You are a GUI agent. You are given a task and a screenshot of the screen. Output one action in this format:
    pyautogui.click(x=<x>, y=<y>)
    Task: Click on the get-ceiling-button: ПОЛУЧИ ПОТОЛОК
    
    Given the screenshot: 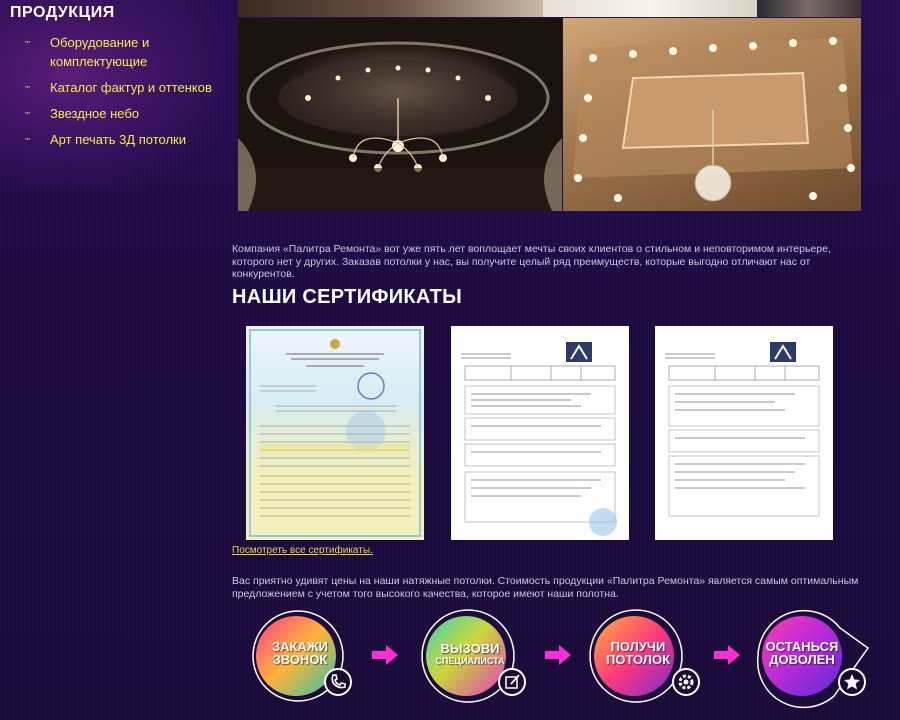 What is the action you would take?
    pyautogui.click(x=639, y=663)
    